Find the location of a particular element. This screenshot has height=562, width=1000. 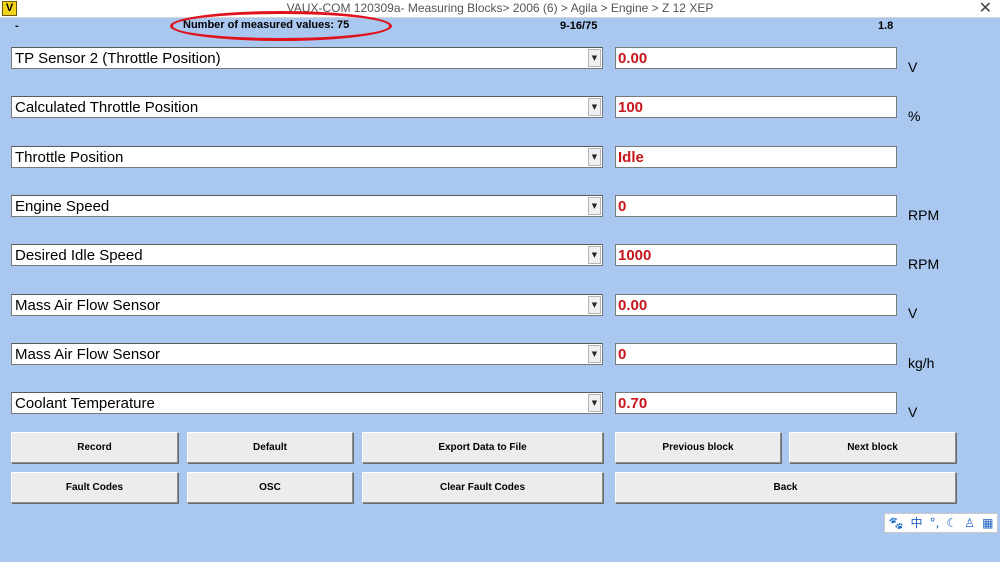

select-label: Engine Speed is located at coordinates (62, 206).